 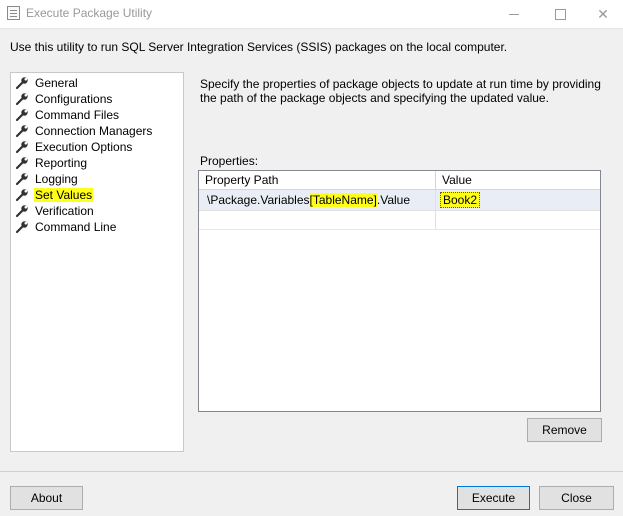 I want to click on remove-button: Remove, so click(x=564, y=430).